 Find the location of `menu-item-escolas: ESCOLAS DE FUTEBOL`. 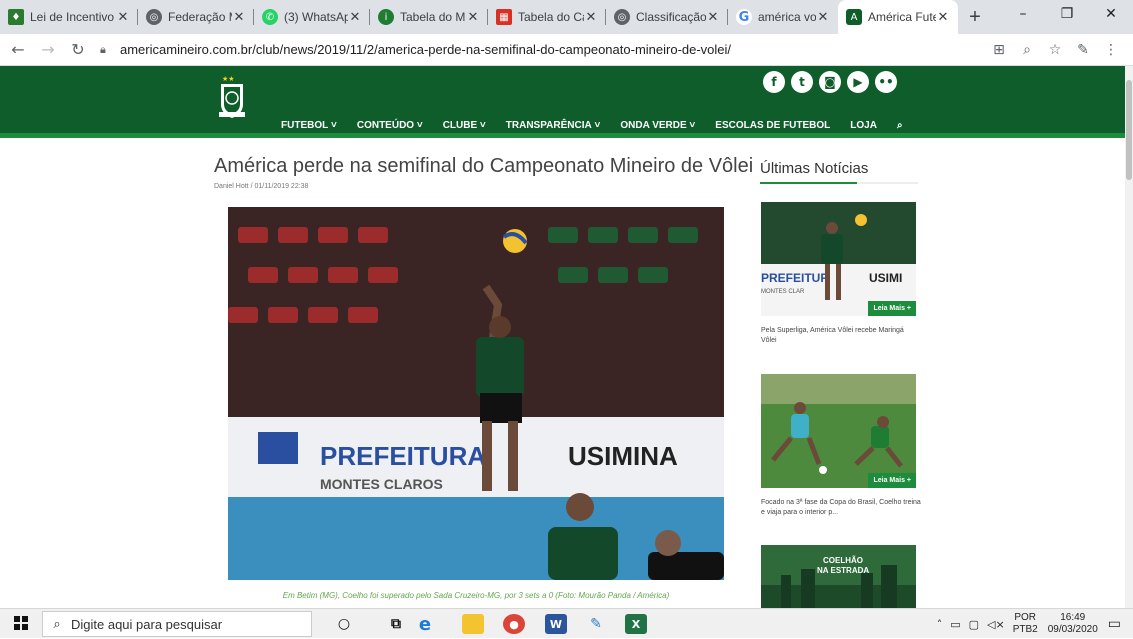

menu-item-escolas: ESCOLAS DE FUTEBOL is located at coordinates (772, 125).